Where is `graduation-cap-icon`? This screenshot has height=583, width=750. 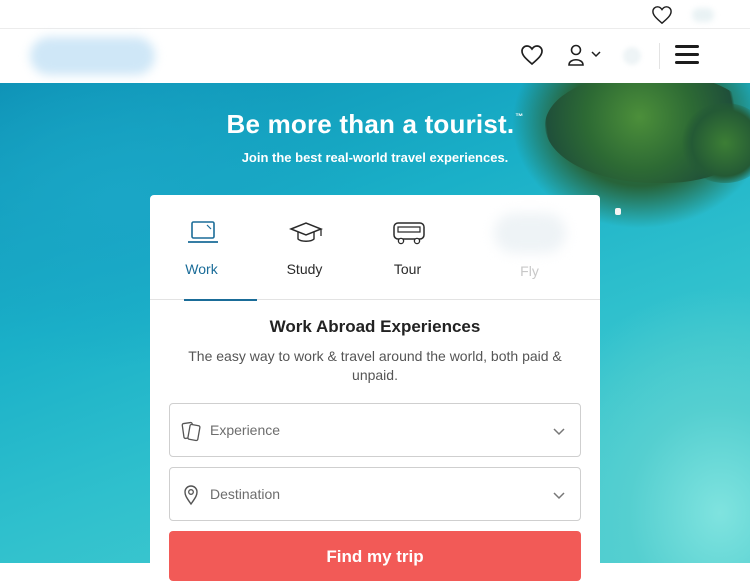
graduation-cap-icon is located at coordinates (306, 232).